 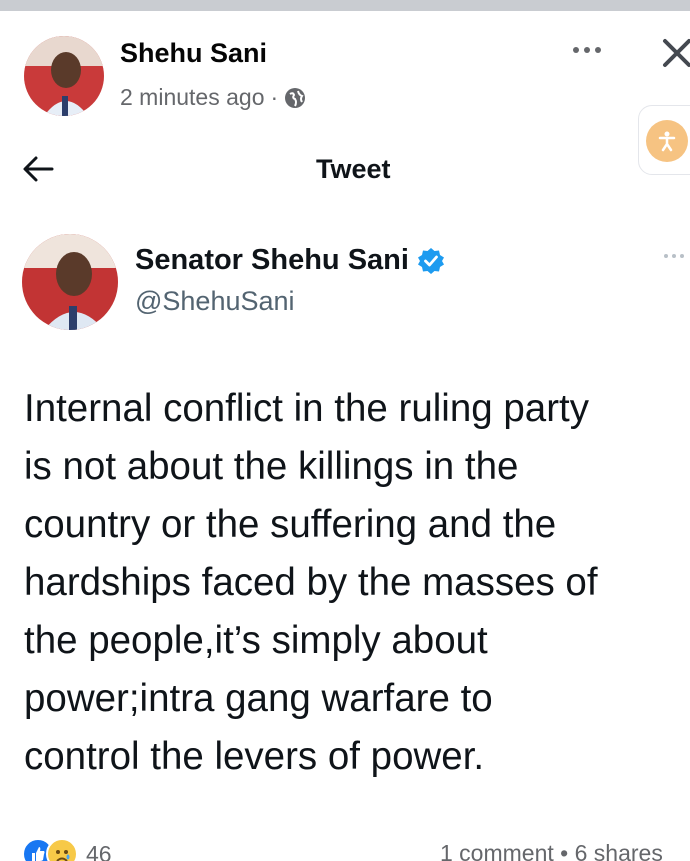 I want to click on tweet-more-icon, so click(x=674, y=256).